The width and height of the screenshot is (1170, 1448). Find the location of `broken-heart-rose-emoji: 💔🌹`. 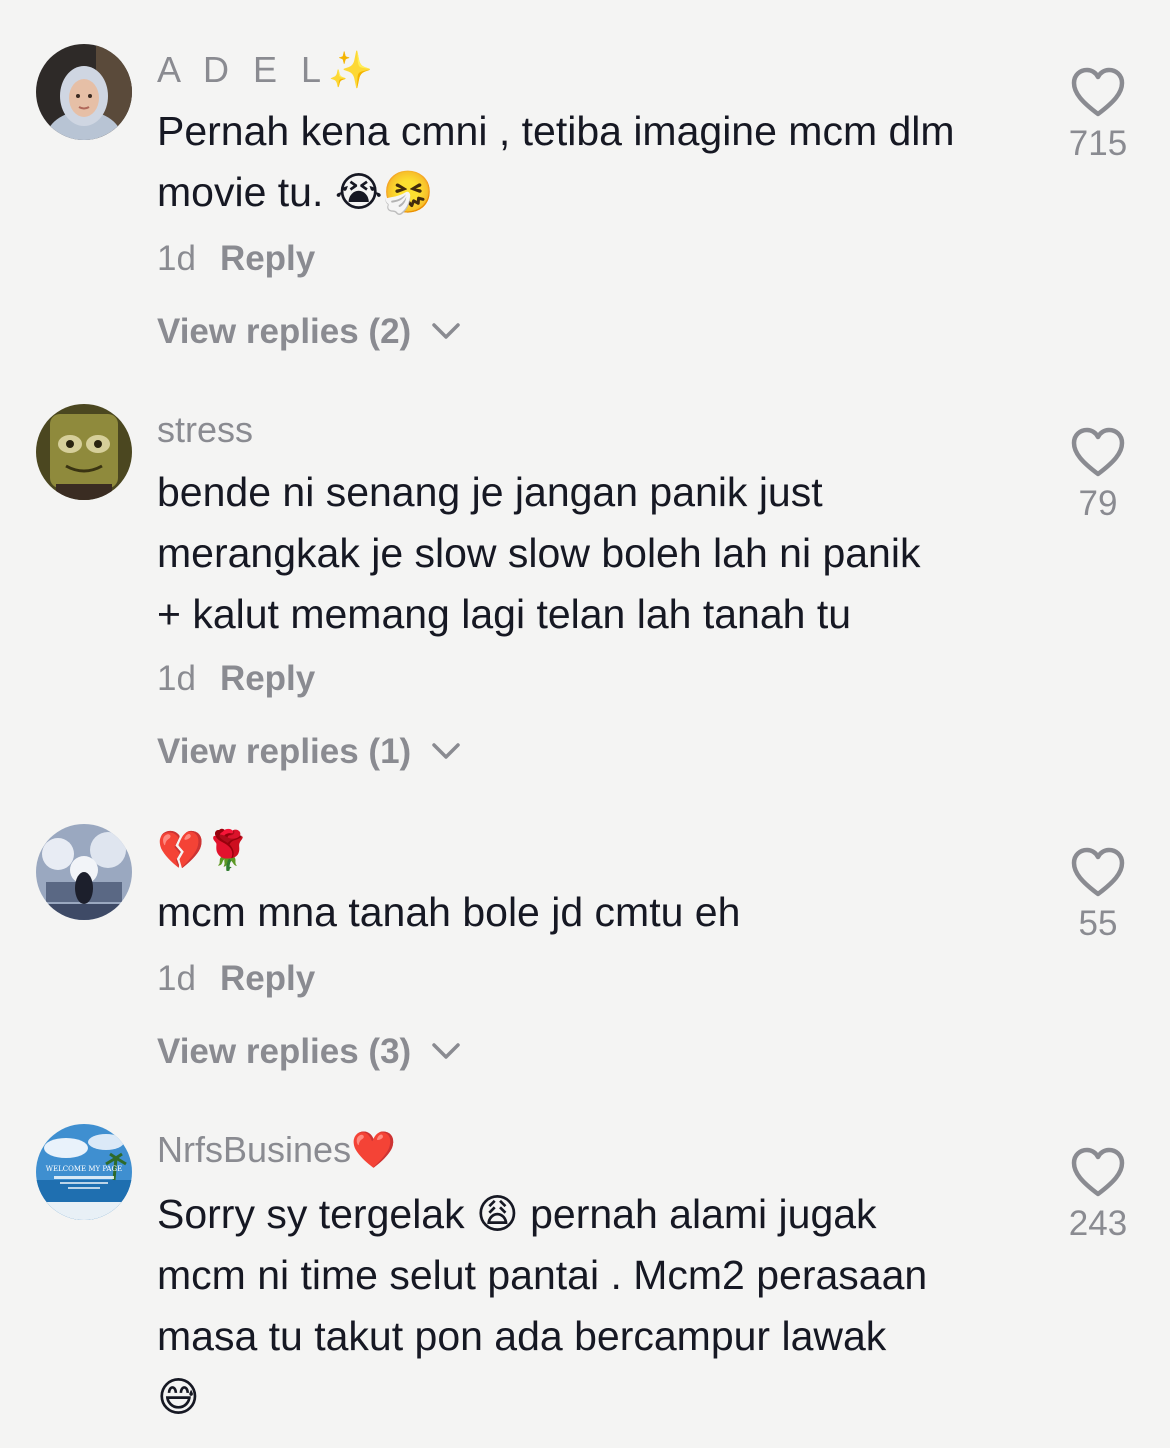

broken-heart-rose-emoji: 💔🌹 is located at coordinates (204, 850).